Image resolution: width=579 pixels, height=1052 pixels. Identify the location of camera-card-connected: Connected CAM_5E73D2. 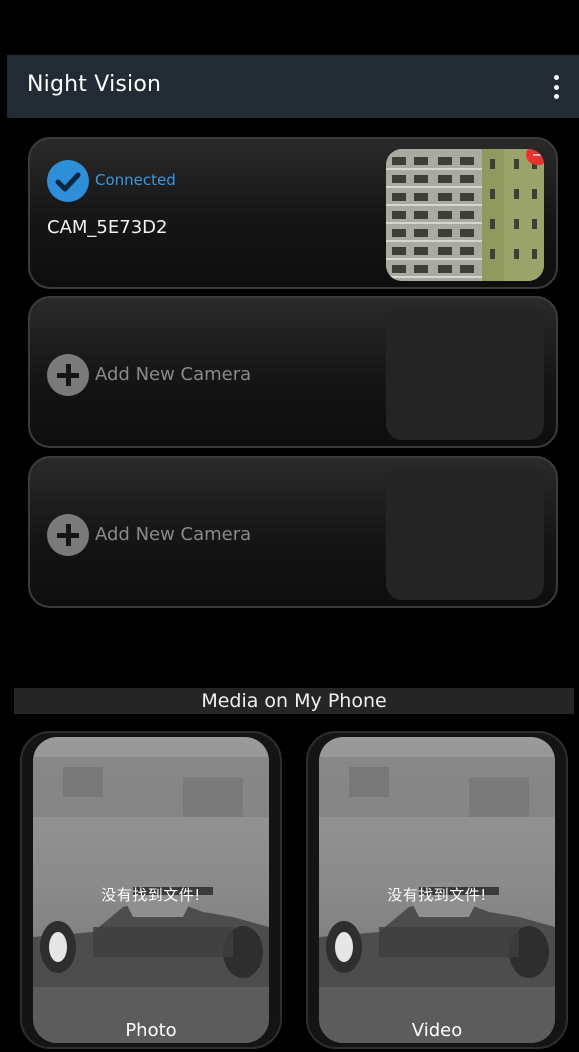
(293, 213).